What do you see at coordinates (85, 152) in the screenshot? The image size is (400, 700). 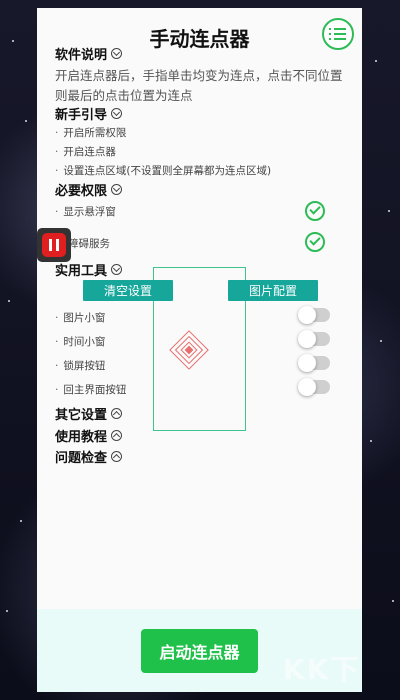 I see `guide-item: · 开启连点器` at bounding box center [85, 152].